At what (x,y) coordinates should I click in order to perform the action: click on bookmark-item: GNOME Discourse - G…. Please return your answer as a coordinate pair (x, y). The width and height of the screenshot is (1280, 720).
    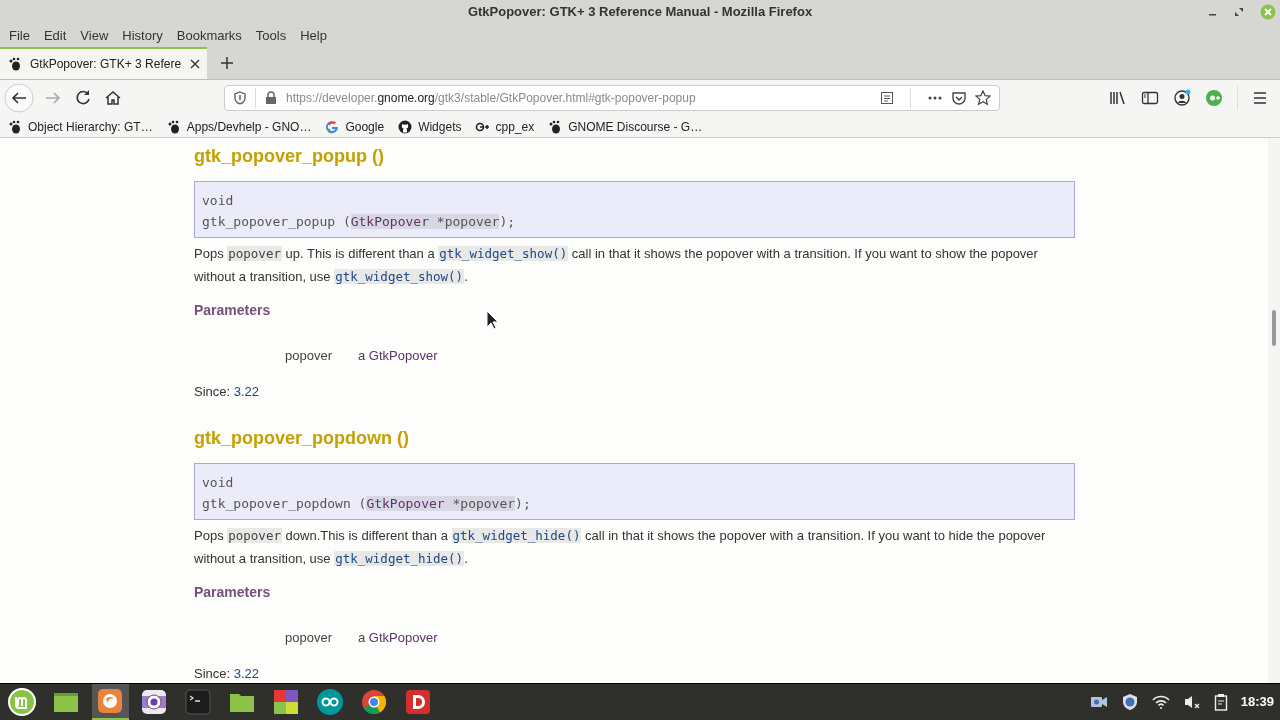
    Looking at the image, I should click on (625, 126).